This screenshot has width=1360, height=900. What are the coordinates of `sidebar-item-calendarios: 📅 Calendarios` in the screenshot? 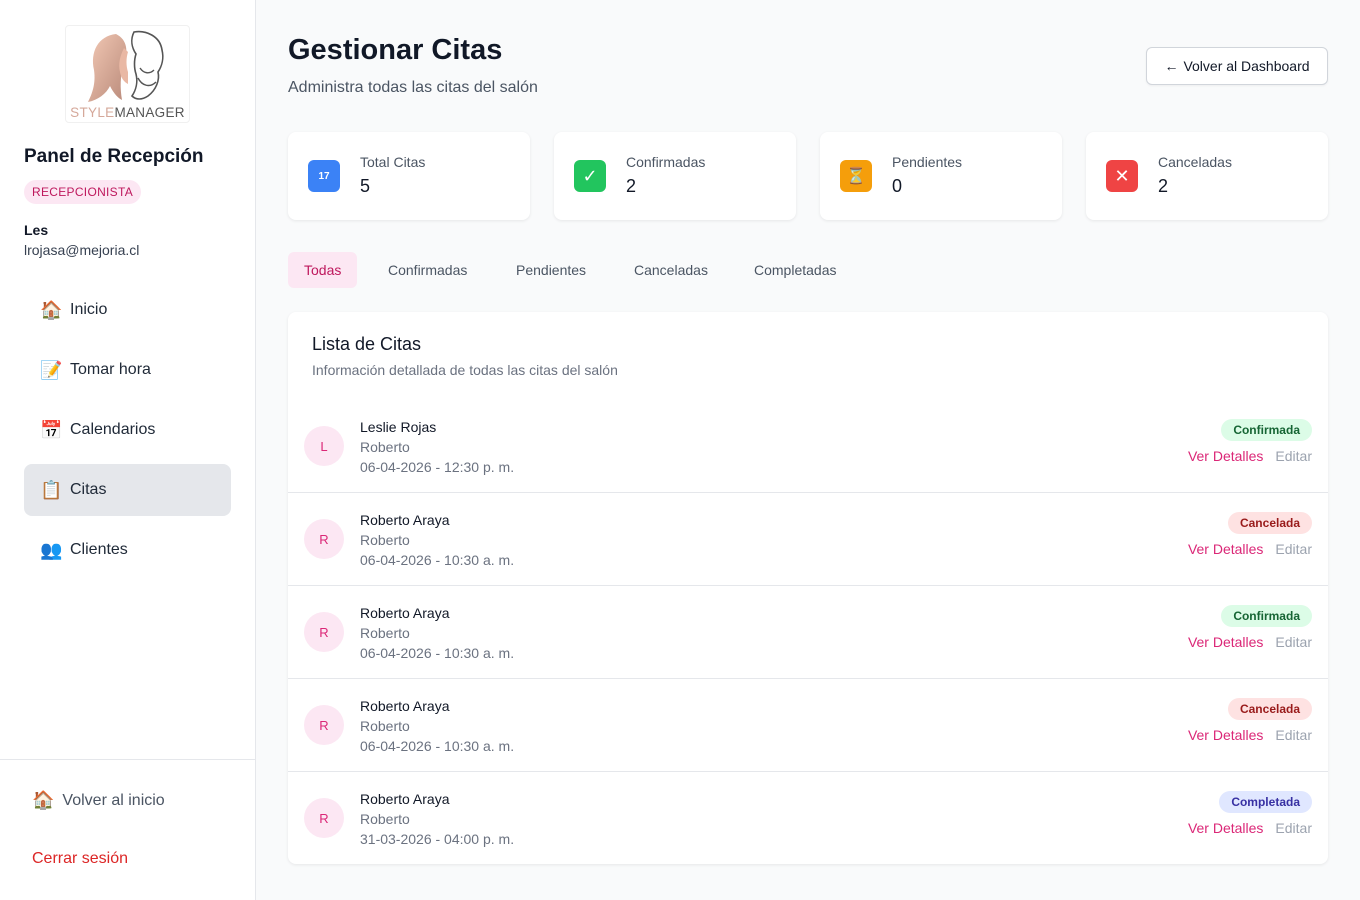 It's located at (127, 430).